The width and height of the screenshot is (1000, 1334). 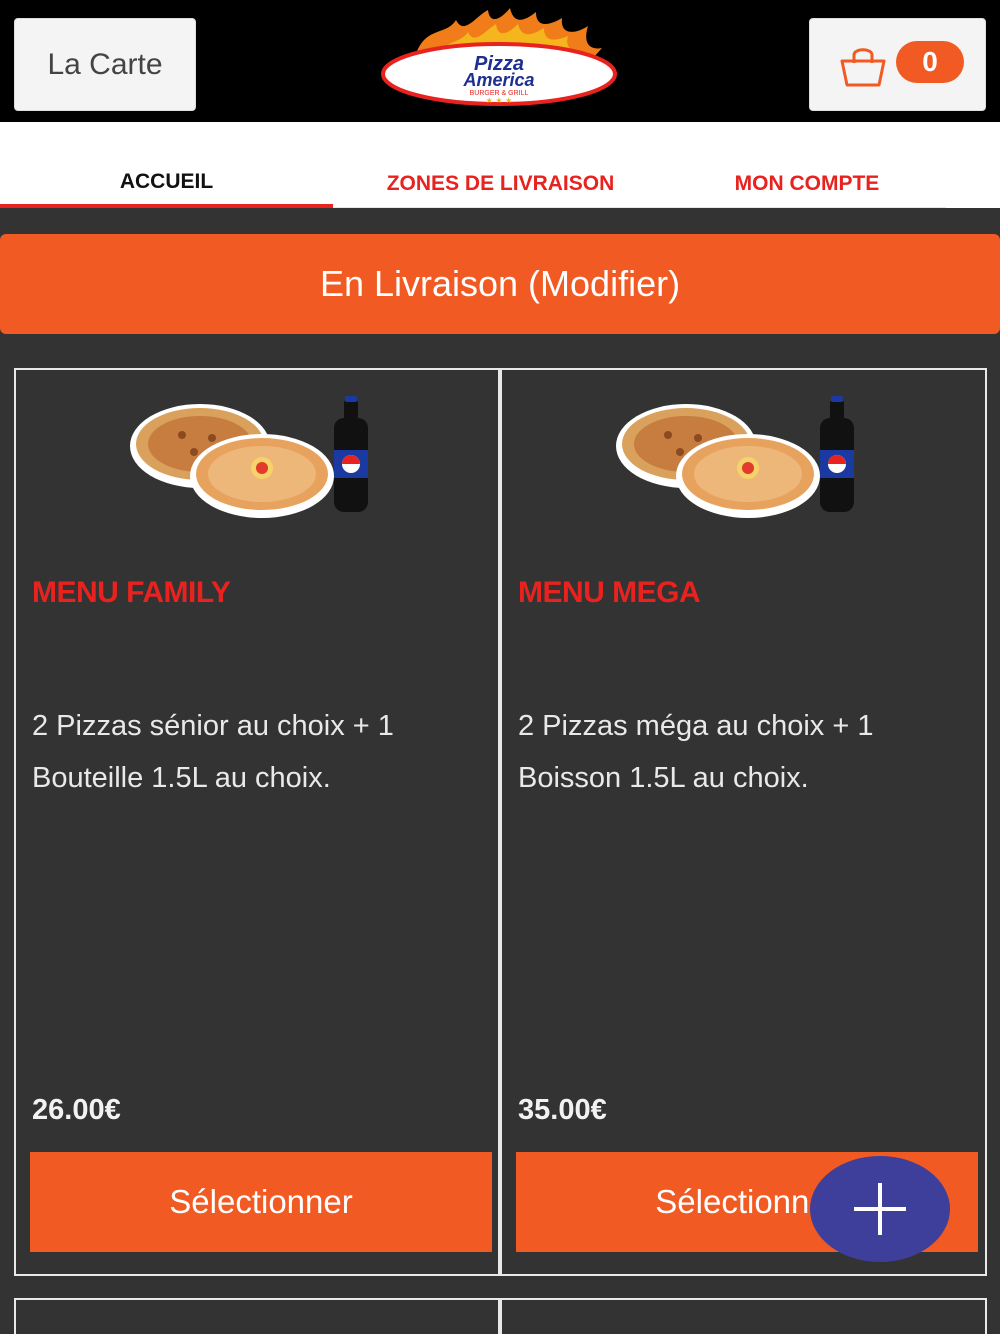 I want to click on plus-icon, so click(x=880, y=1209).